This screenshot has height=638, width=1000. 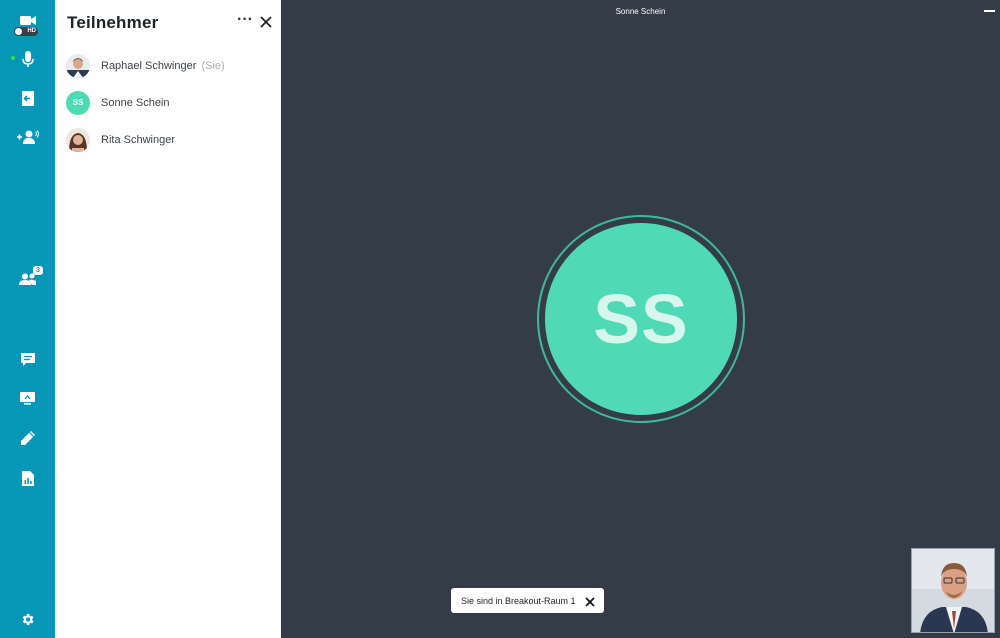 I want to click on settings-button, so click(x=27, y=619).